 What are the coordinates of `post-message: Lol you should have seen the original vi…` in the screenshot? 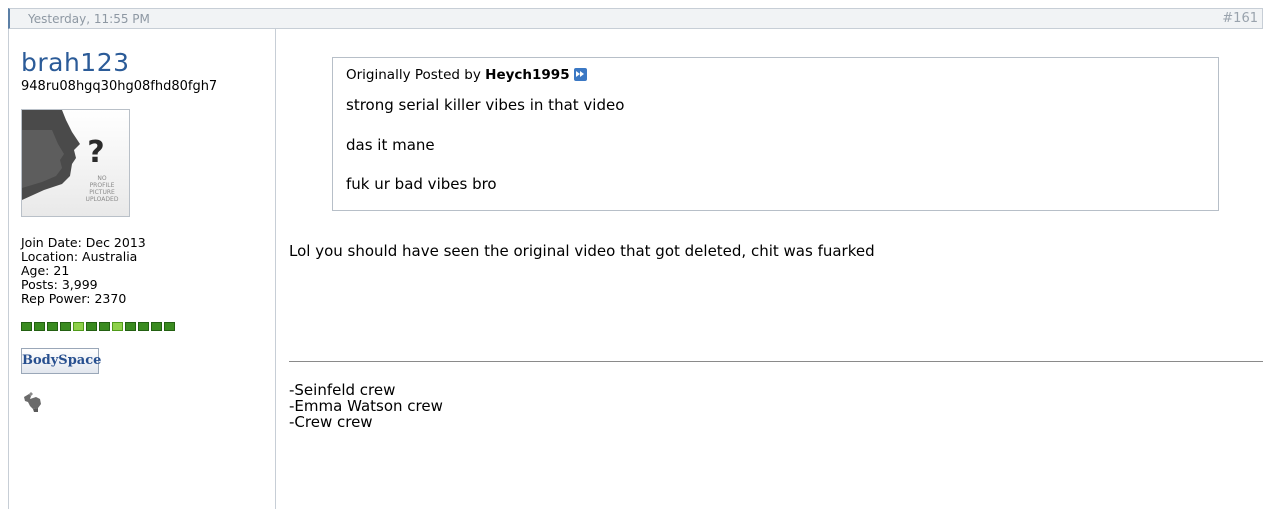 It's located at (582, 251).